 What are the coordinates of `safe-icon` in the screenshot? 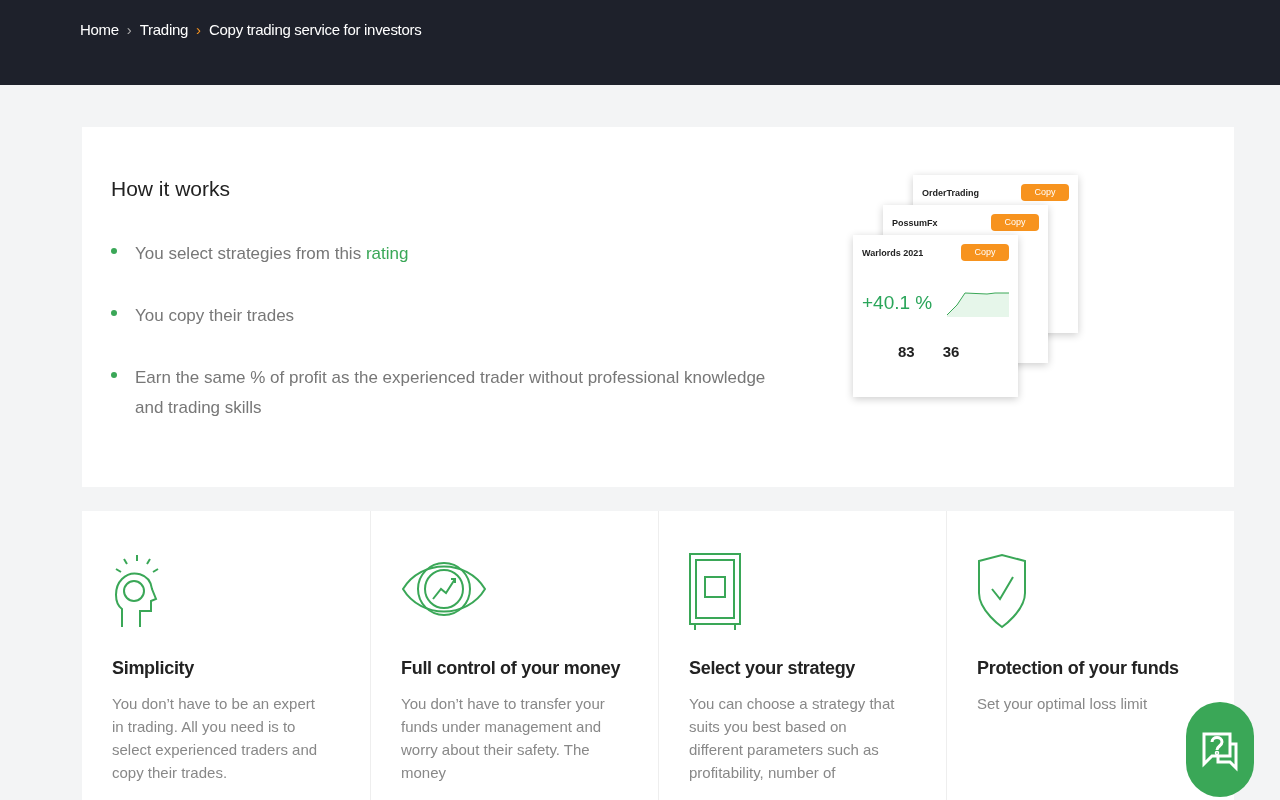 It's located at (715, 592).